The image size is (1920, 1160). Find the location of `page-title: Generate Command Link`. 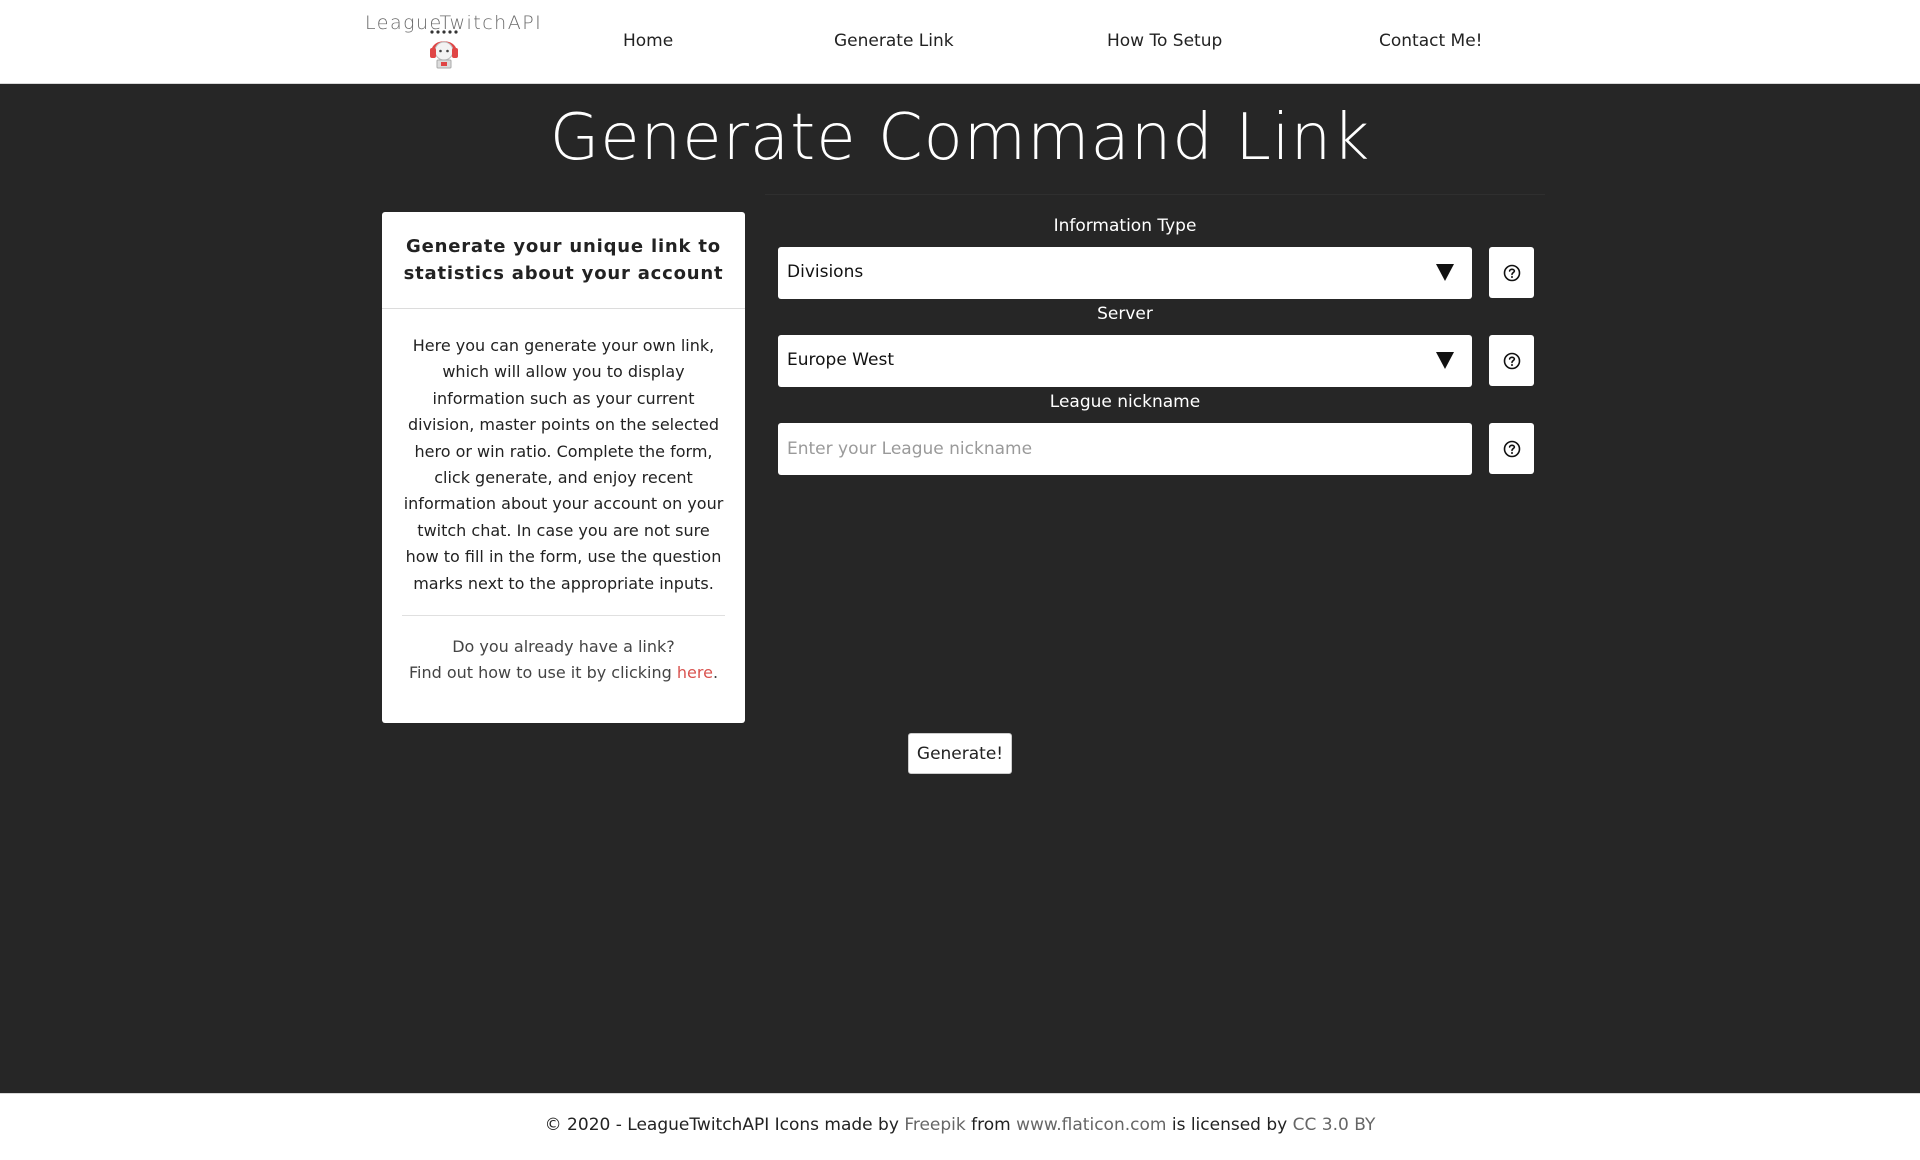

page-title: Generate Command Link is located at coordinates (960, 138).